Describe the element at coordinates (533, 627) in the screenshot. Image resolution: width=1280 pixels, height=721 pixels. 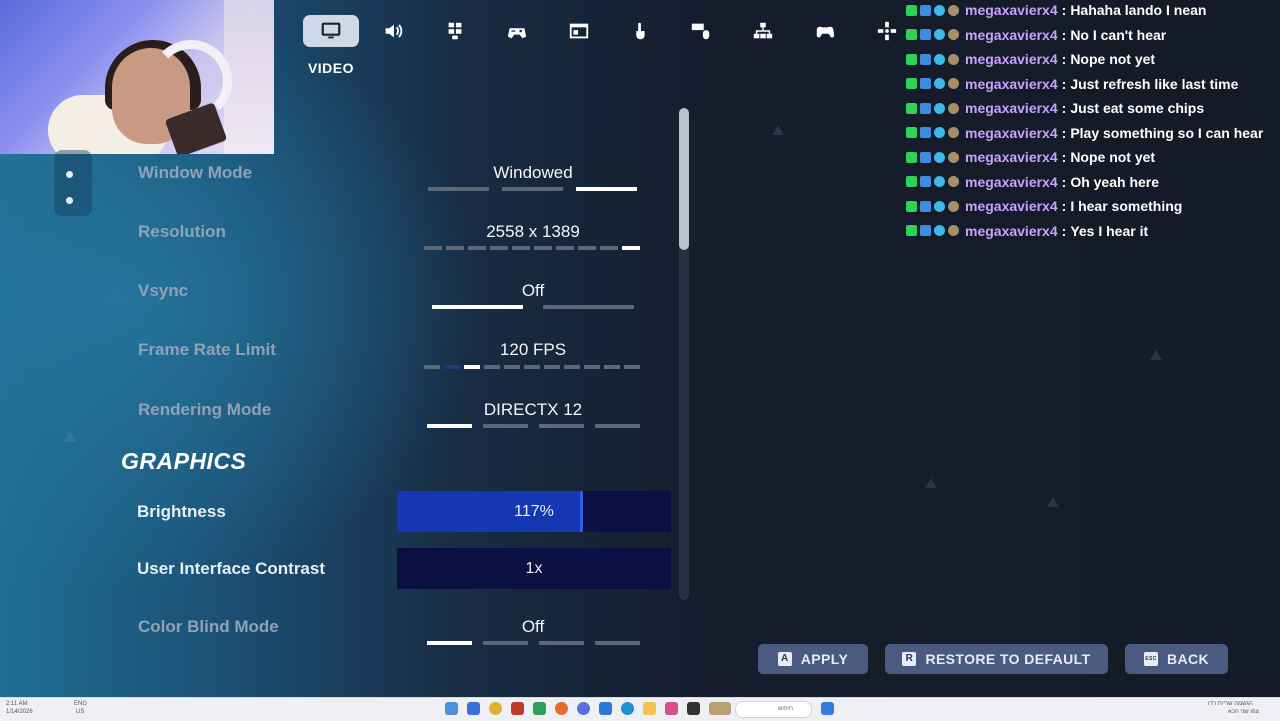
I see `color-blind-mode-value: Off` at that location.